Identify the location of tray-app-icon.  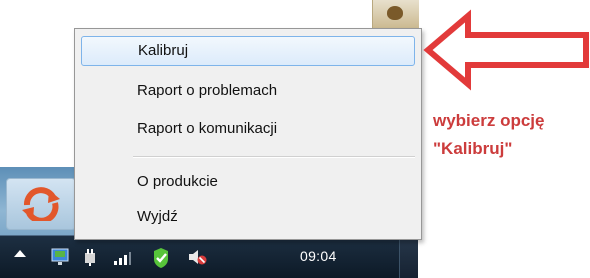
(395, 15).